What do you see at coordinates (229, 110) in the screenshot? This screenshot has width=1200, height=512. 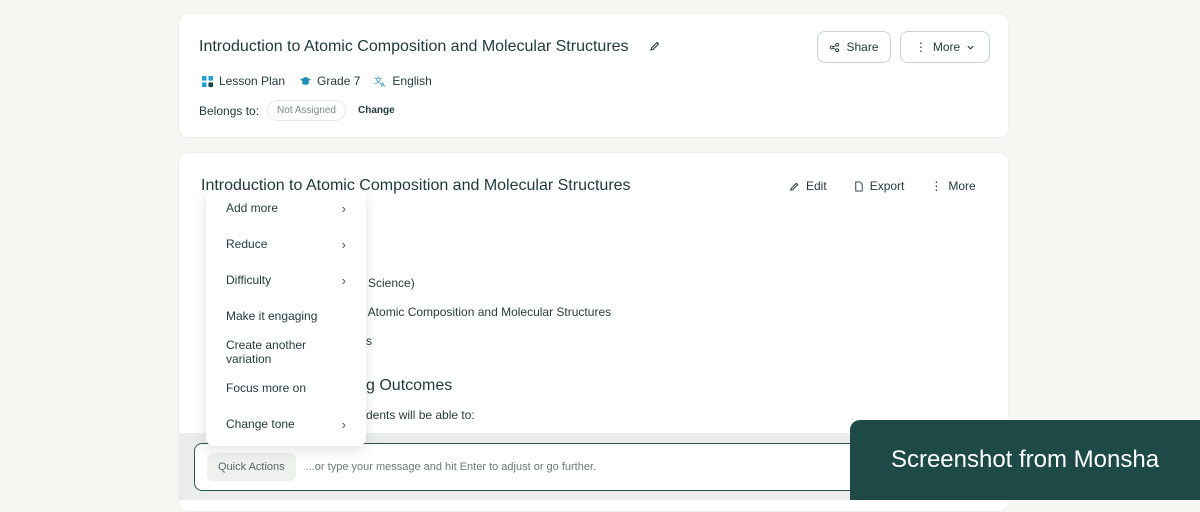 I see `belongs-to-label: Belongs to:` at bounding box center [229, 110].